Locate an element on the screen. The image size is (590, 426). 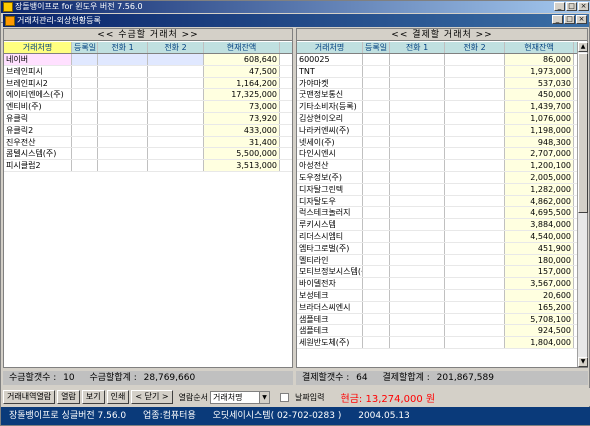
sort-select: 거래처명 ▼ is located at coordinates (240, 397).